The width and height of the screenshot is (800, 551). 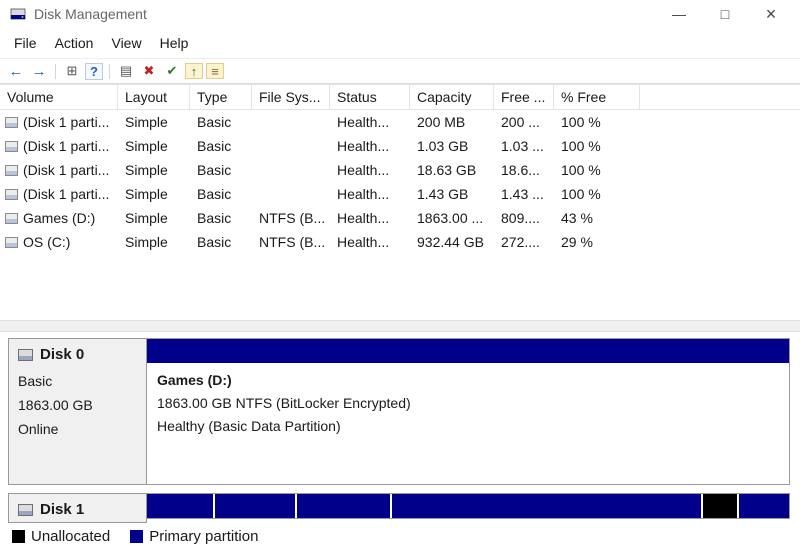 I want to click on app-icon, so click(x=18, y=14).